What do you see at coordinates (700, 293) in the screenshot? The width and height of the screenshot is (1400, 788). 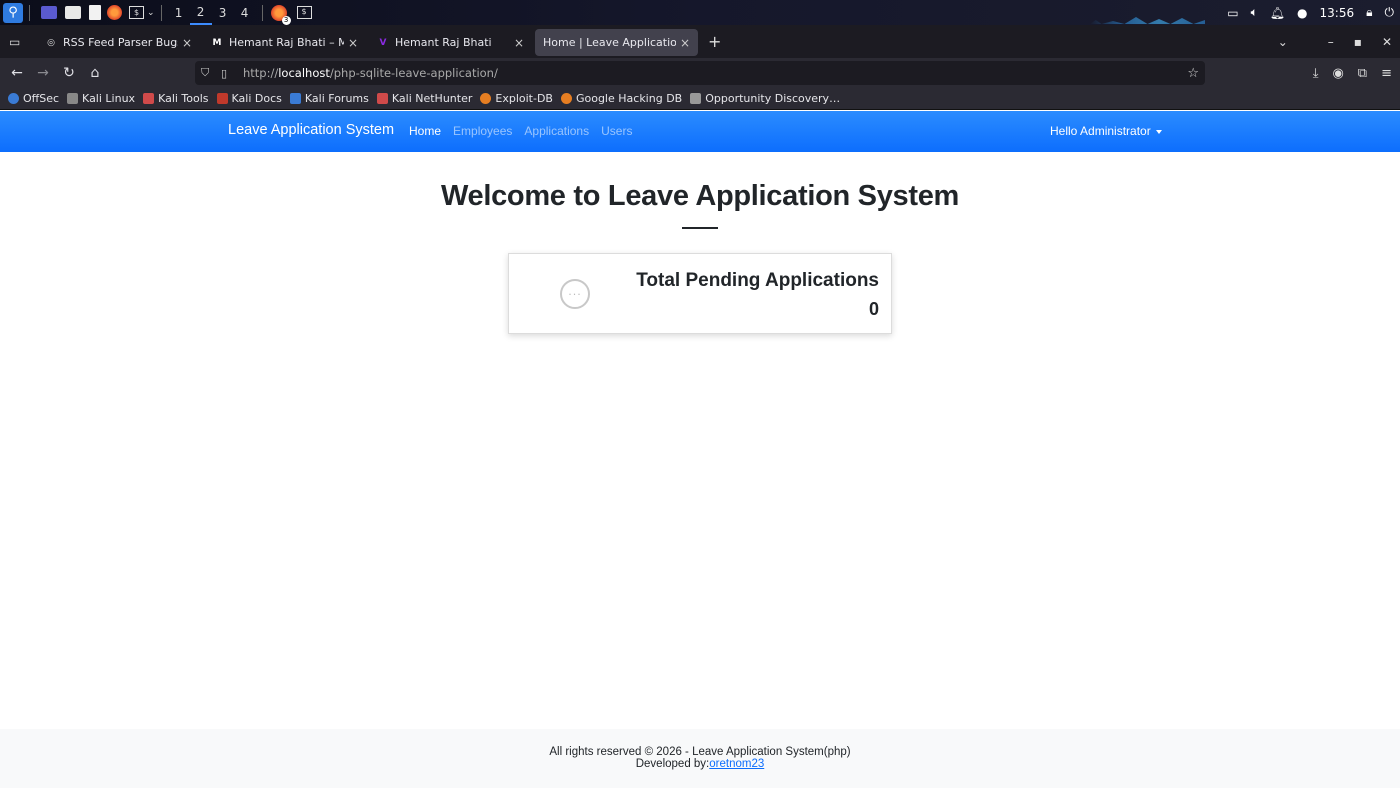 I see `pending-applications-card: ··· Total Pending Applications 0` at bounding box center [700, 293].